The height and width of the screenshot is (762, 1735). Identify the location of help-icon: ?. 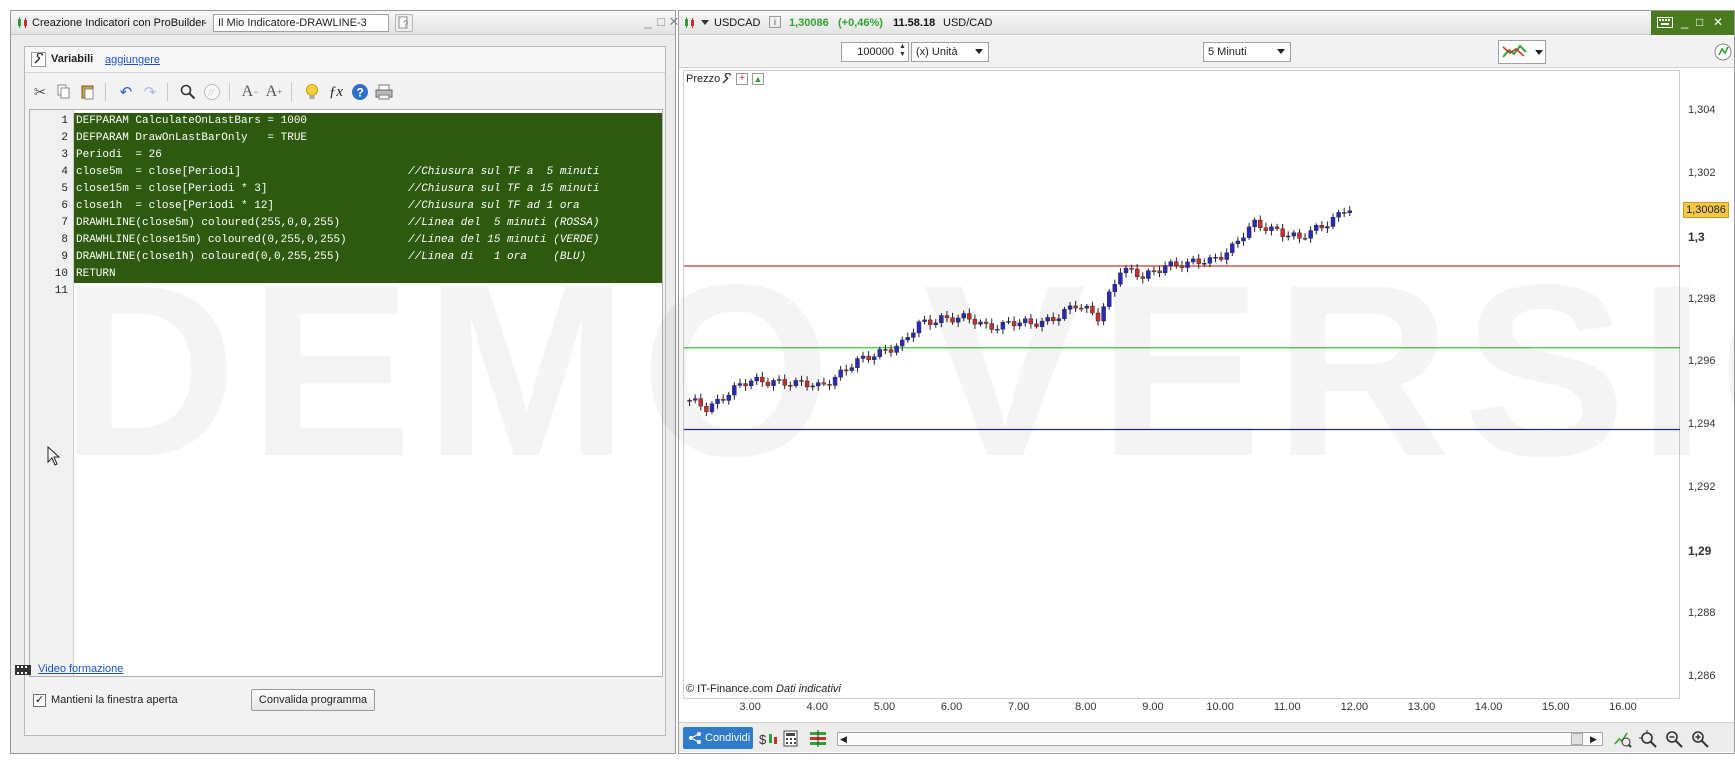
(360, 92).